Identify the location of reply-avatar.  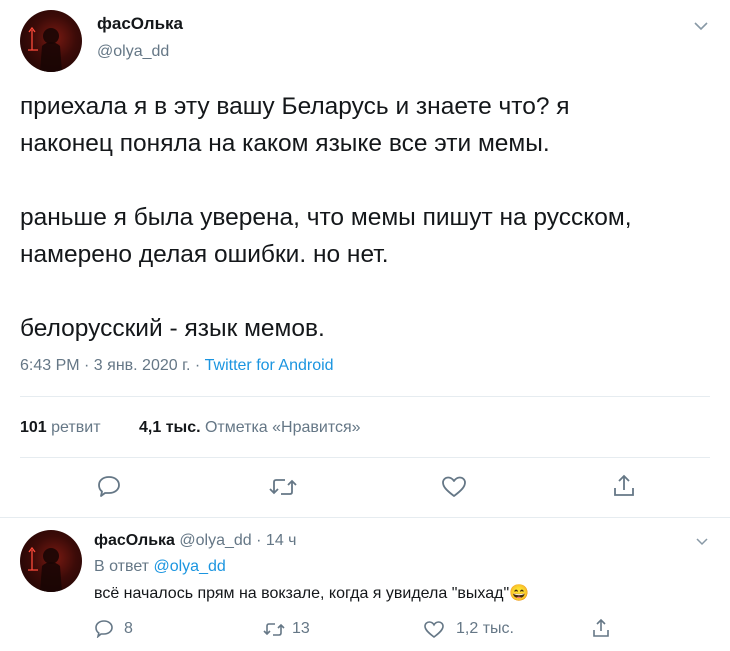
(51, 561).